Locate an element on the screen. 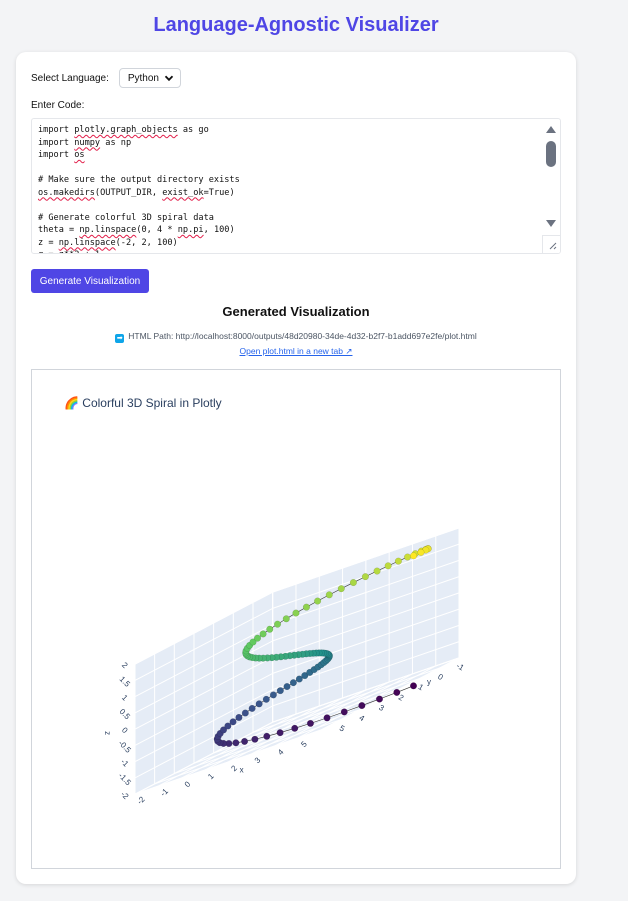 This screenshot has height=901, width=628. code-line: import numpy as np is located at coordinates (85, 142).